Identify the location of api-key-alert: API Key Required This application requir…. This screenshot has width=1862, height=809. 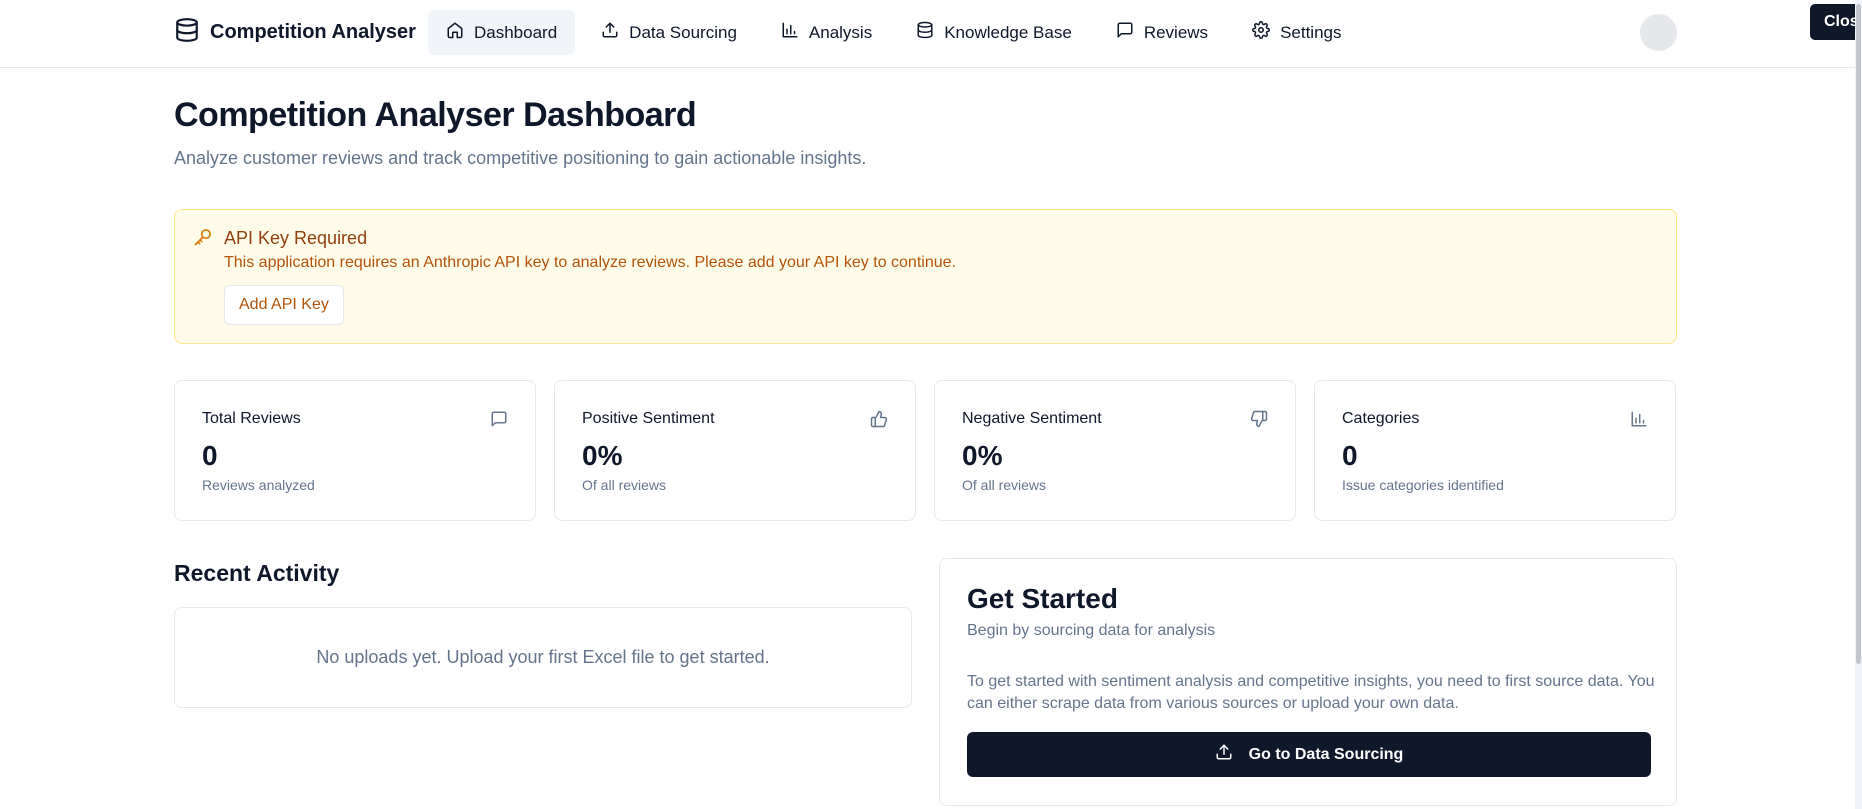
(925, 276).